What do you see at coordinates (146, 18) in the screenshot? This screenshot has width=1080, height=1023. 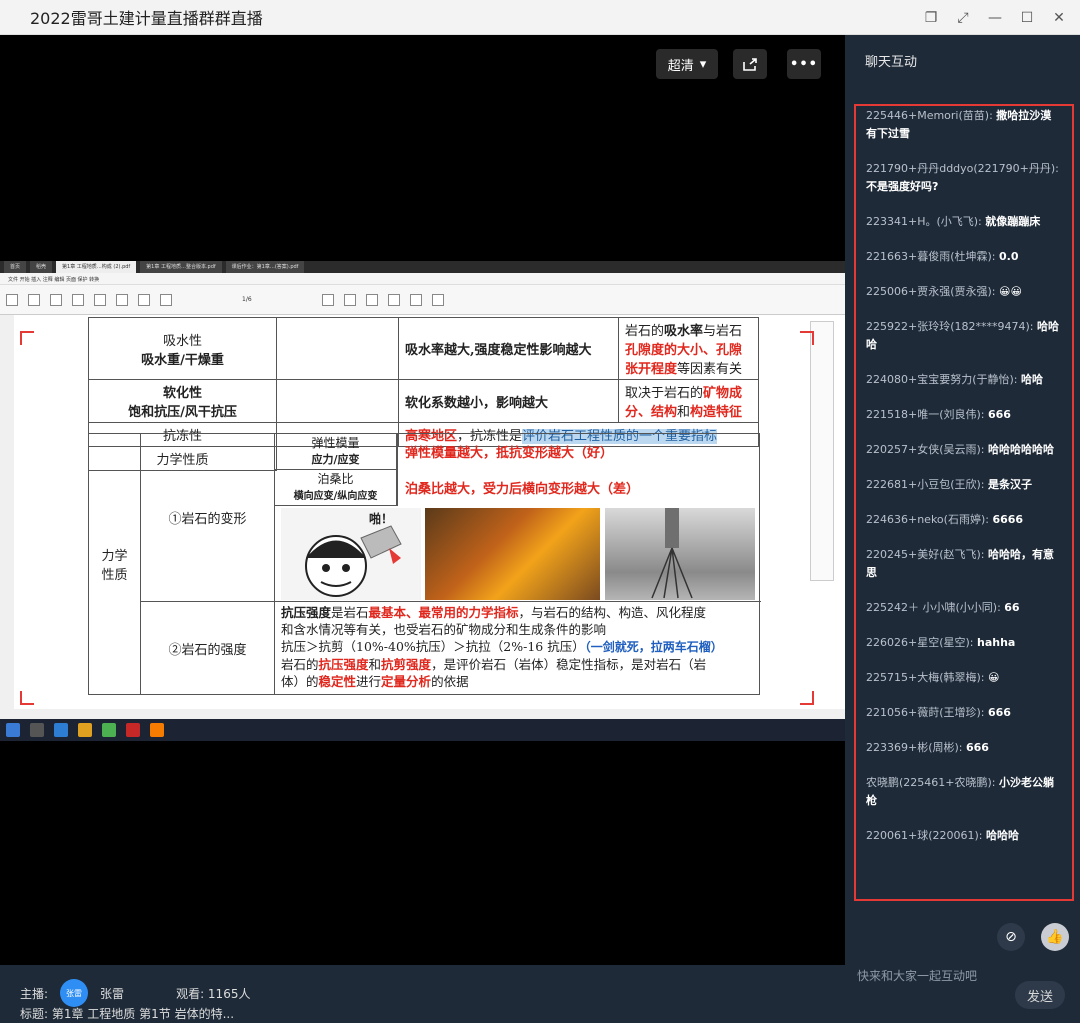 I see `window-title: 2022雷哥土建计量直播群群直播` at bounding box center [146, 18].